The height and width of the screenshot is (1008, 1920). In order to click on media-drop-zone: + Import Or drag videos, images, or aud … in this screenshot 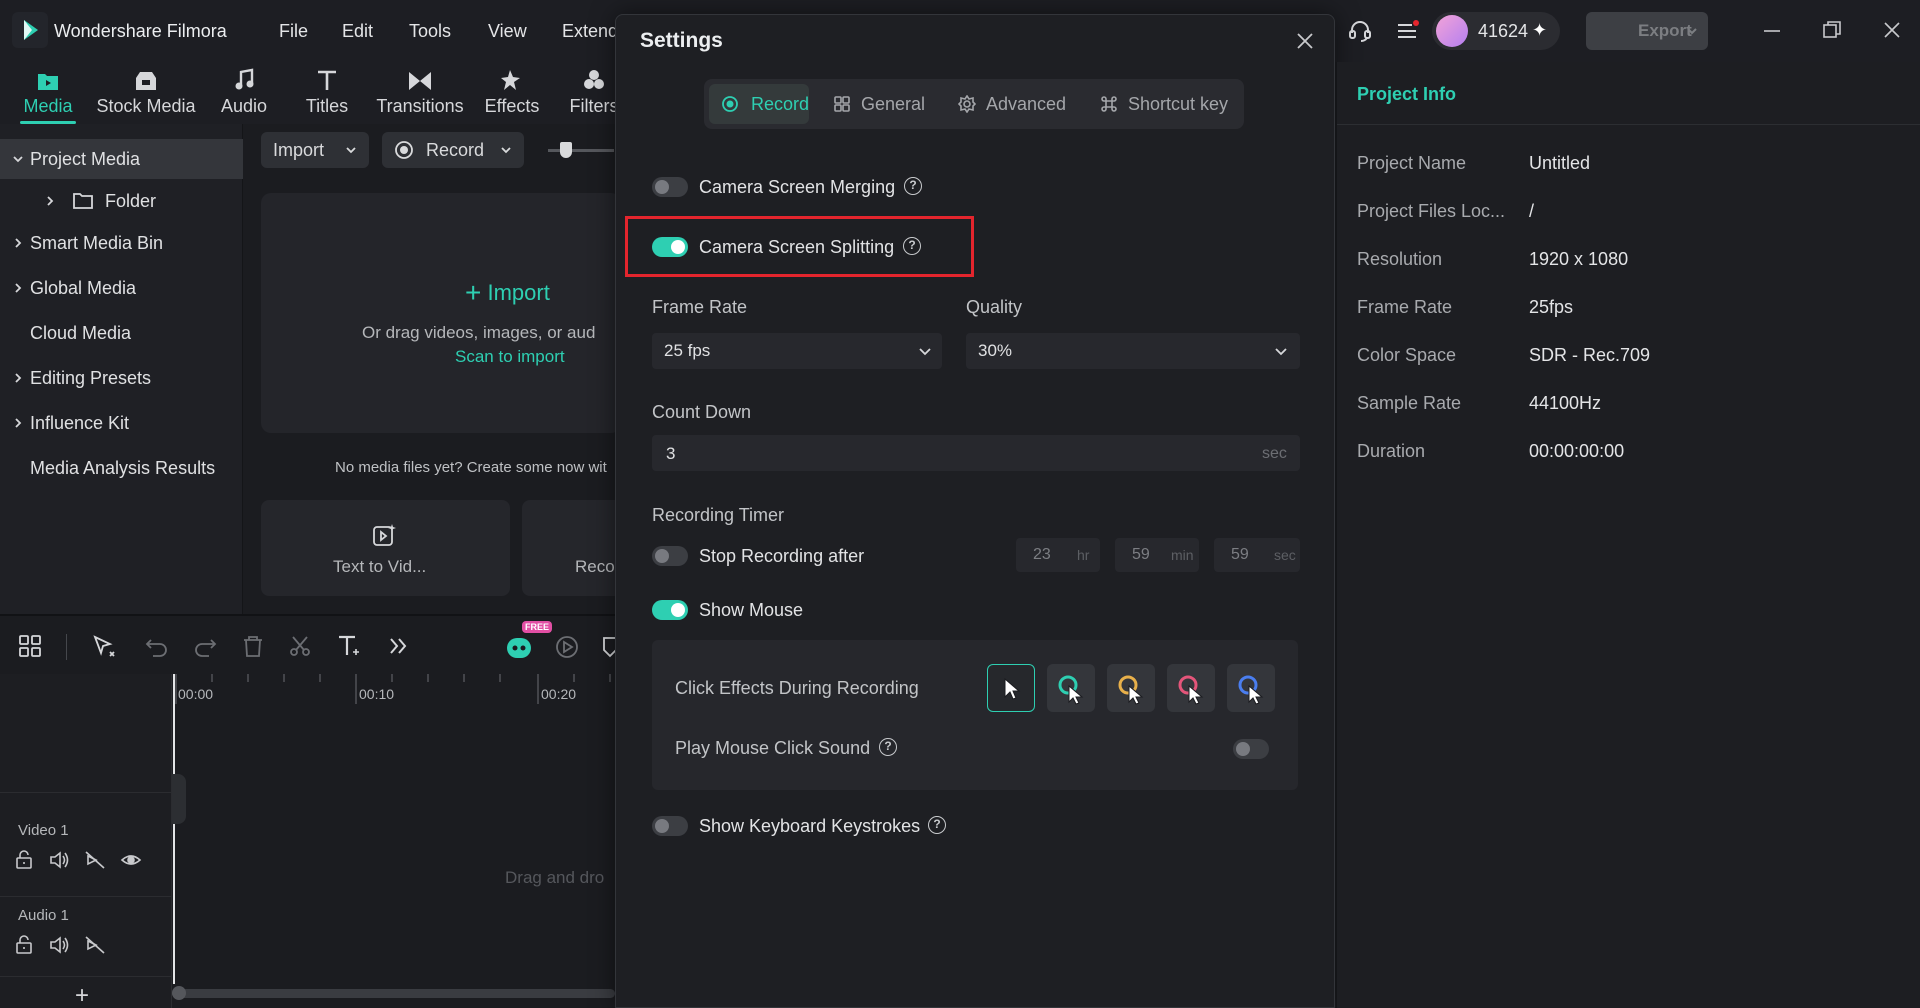, I will do `click(441, 313)`.